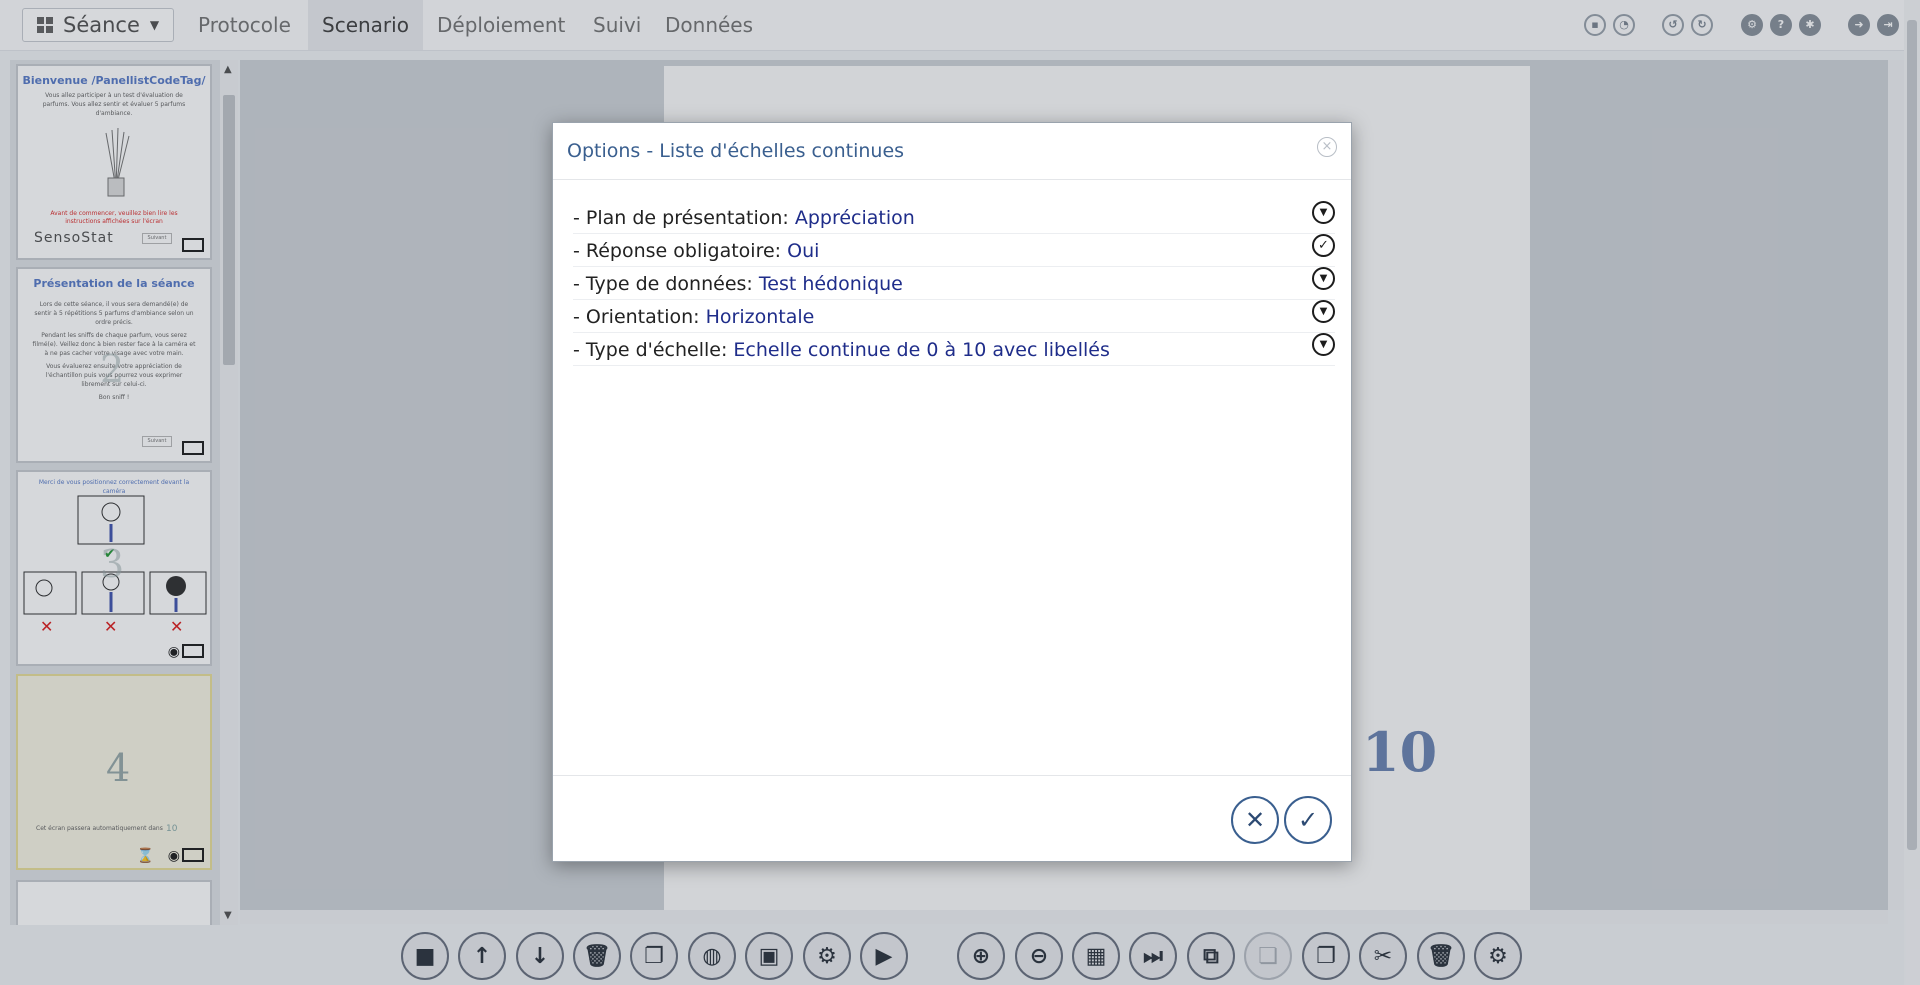  I want to click on confirm-button: ✓, so click(1308, 820).